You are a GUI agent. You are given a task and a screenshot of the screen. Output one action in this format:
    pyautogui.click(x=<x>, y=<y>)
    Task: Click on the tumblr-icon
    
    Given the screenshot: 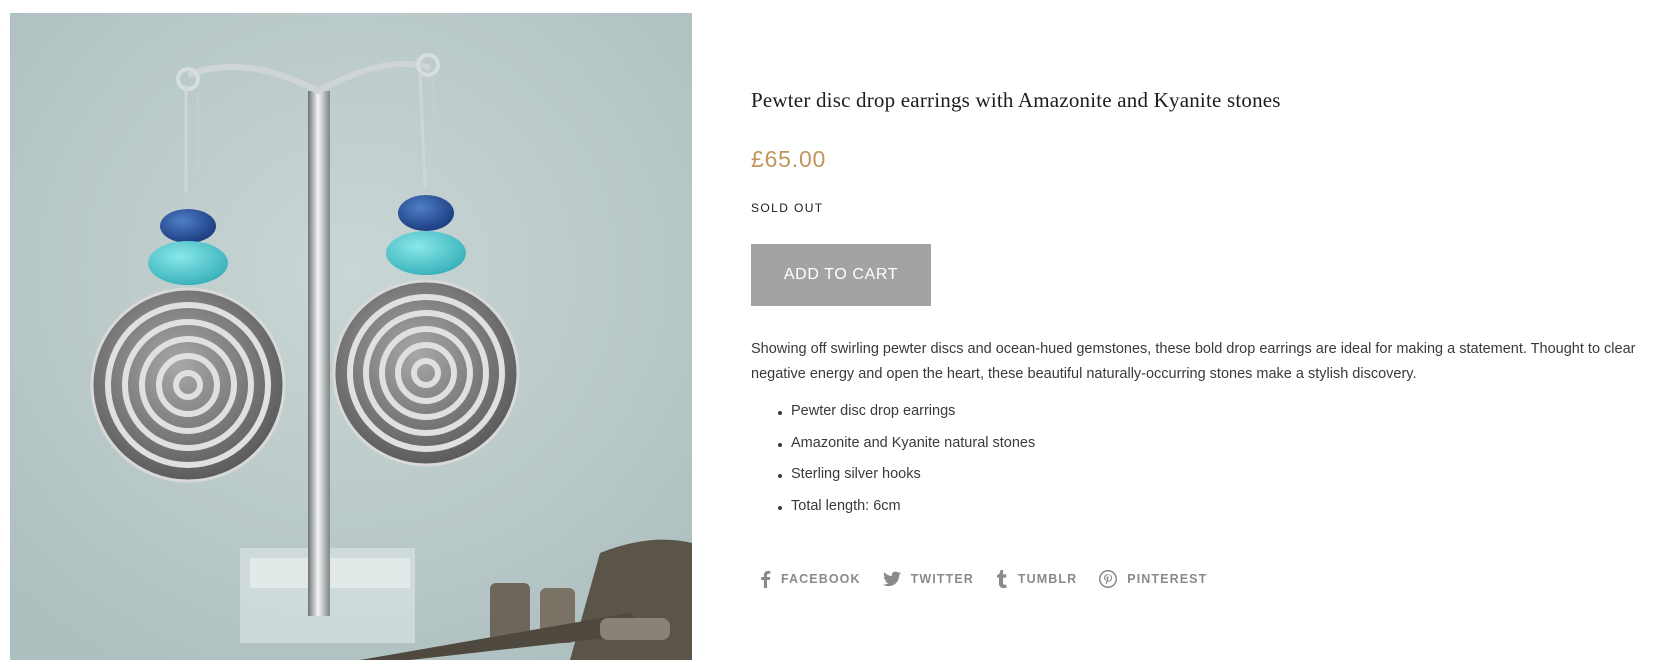 What is the action you would take?
    pyautogui.click(x=1001, y=579)
    